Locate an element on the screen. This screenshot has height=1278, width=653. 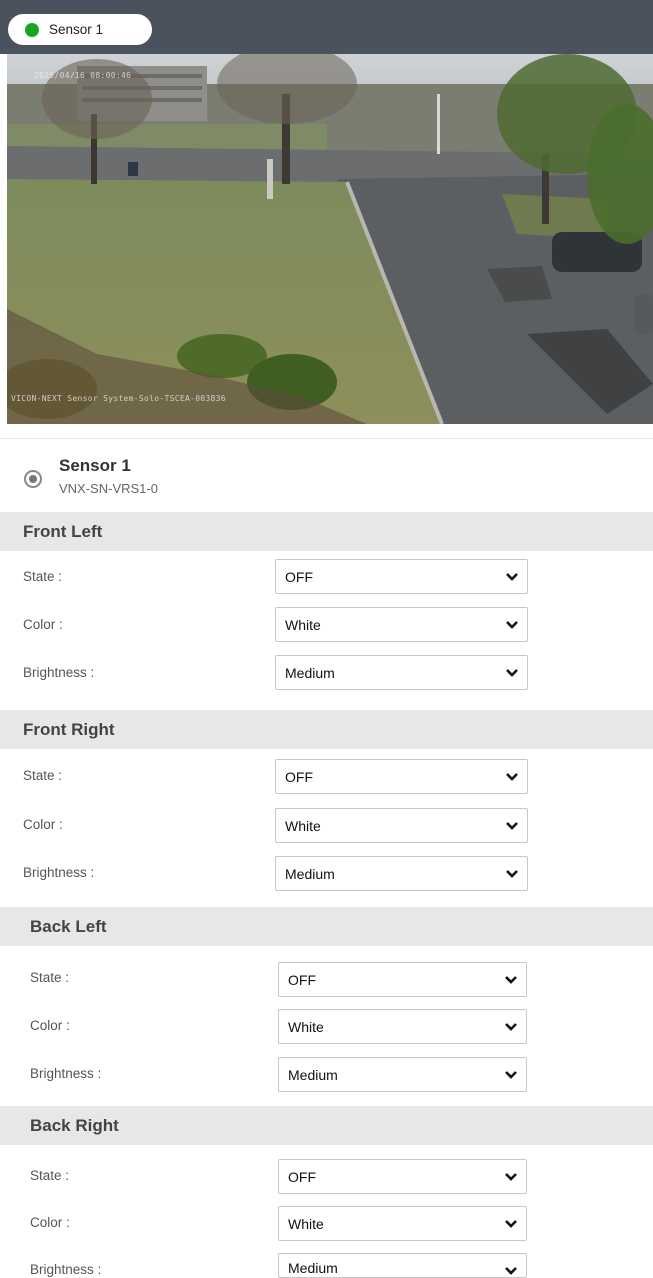
front-left-state-select: OFF is located at coordinates (401, 576).